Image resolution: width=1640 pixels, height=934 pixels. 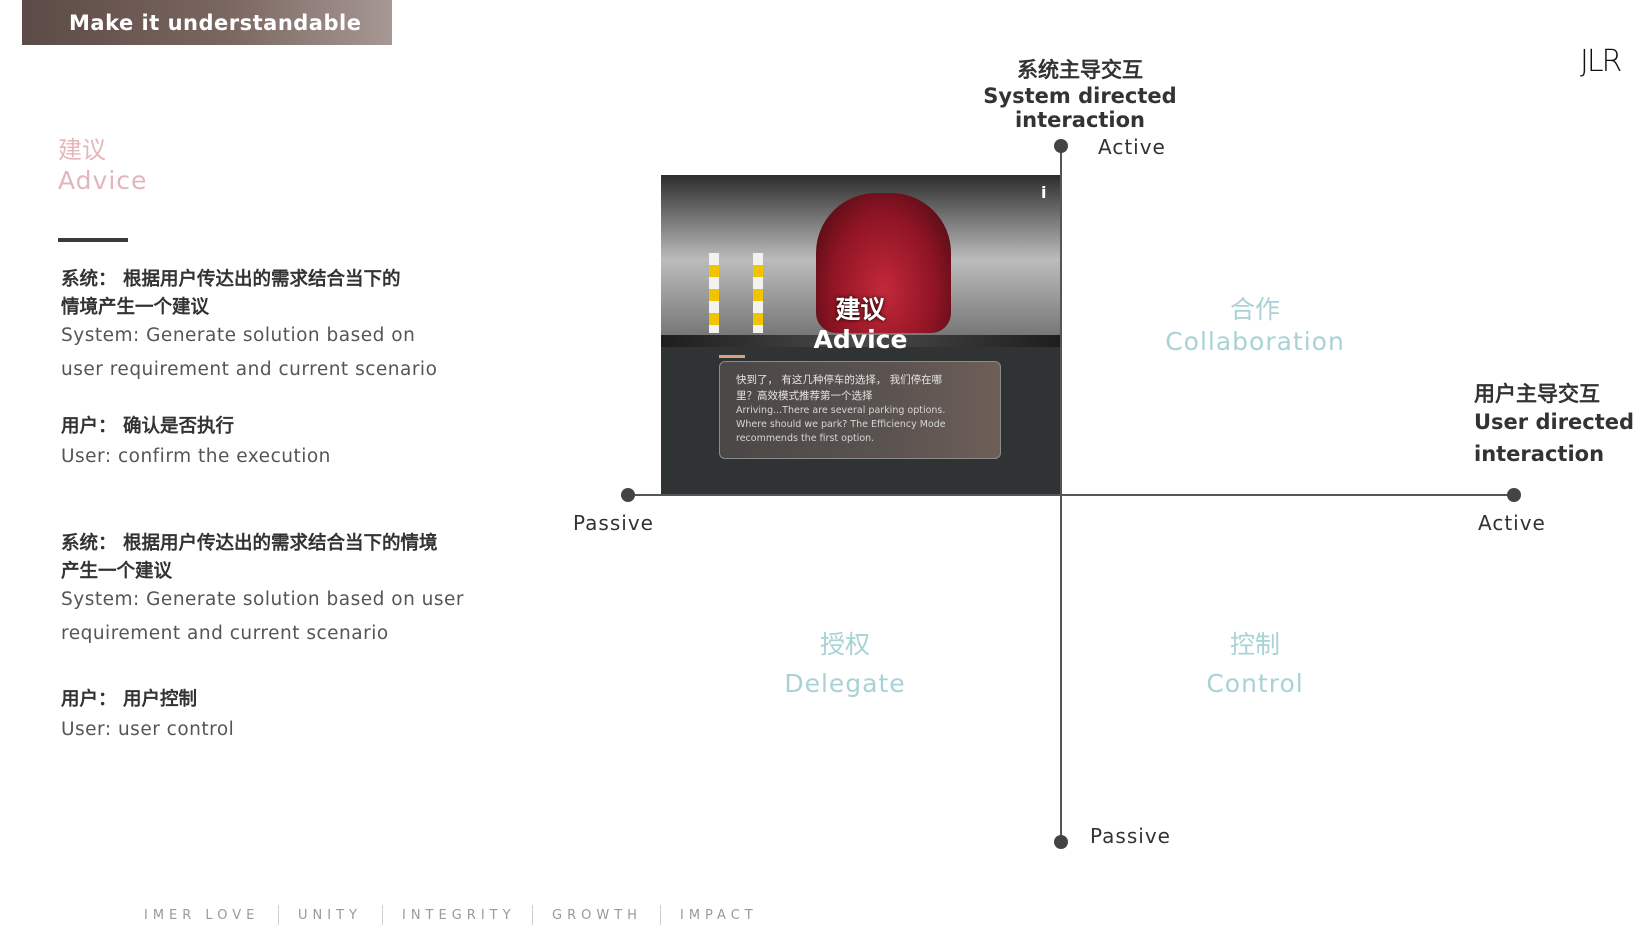 What do you see at coordinates (1601, 61) in the screenshot?
I see `jlr-logo: JLR` at bounding box center [1601, 61].